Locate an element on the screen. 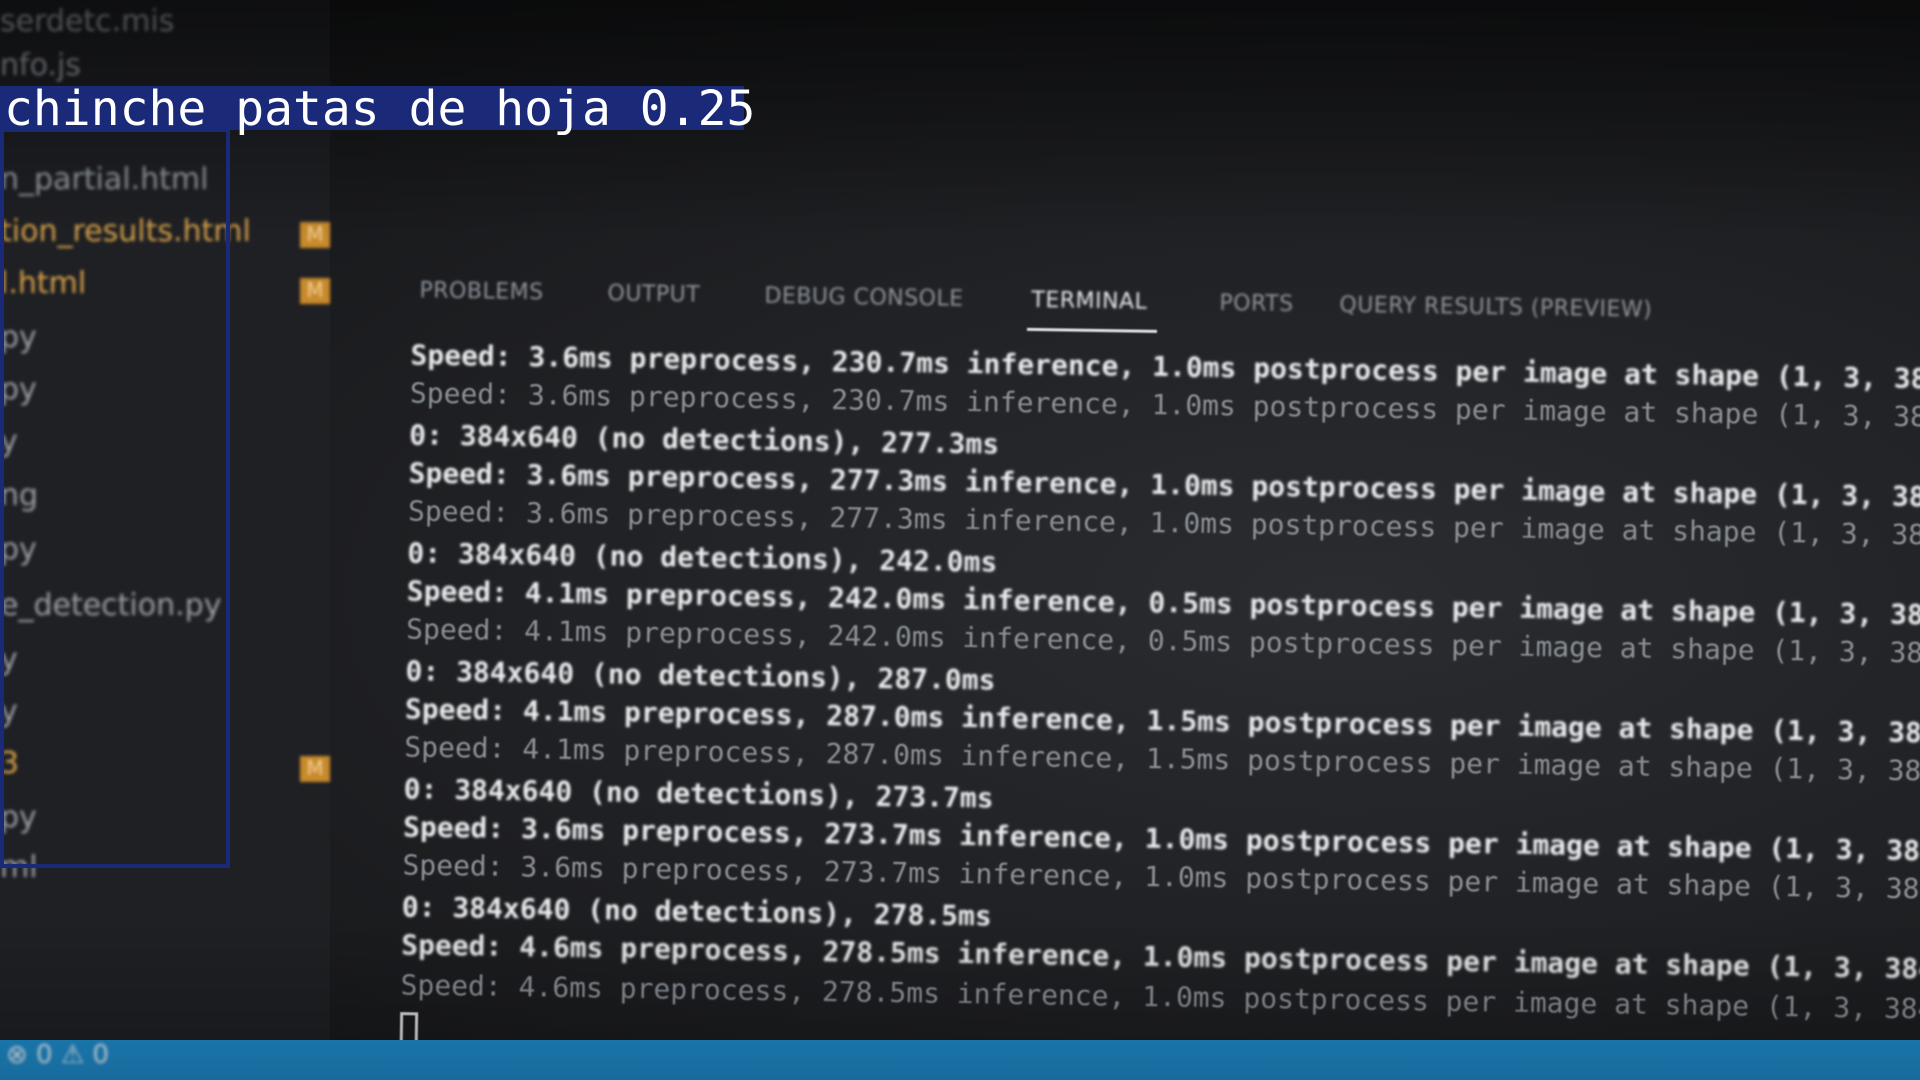 The height and width of the screenshot is (1080, 1920). status-problems-count: ⊗ 0 ⚠ 0 is located at coordinates (57, 1055).